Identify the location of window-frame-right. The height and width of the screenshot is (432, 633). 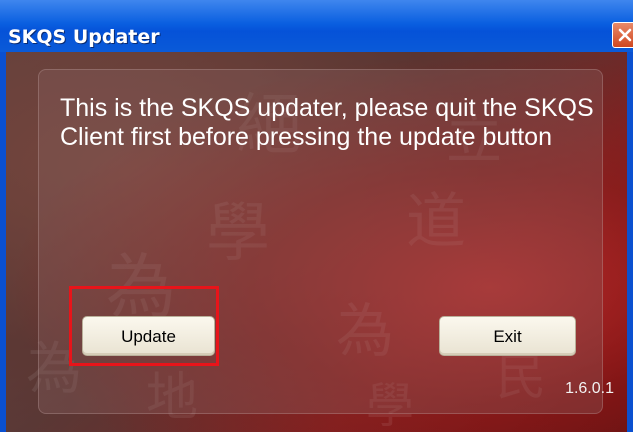
(630, 242).